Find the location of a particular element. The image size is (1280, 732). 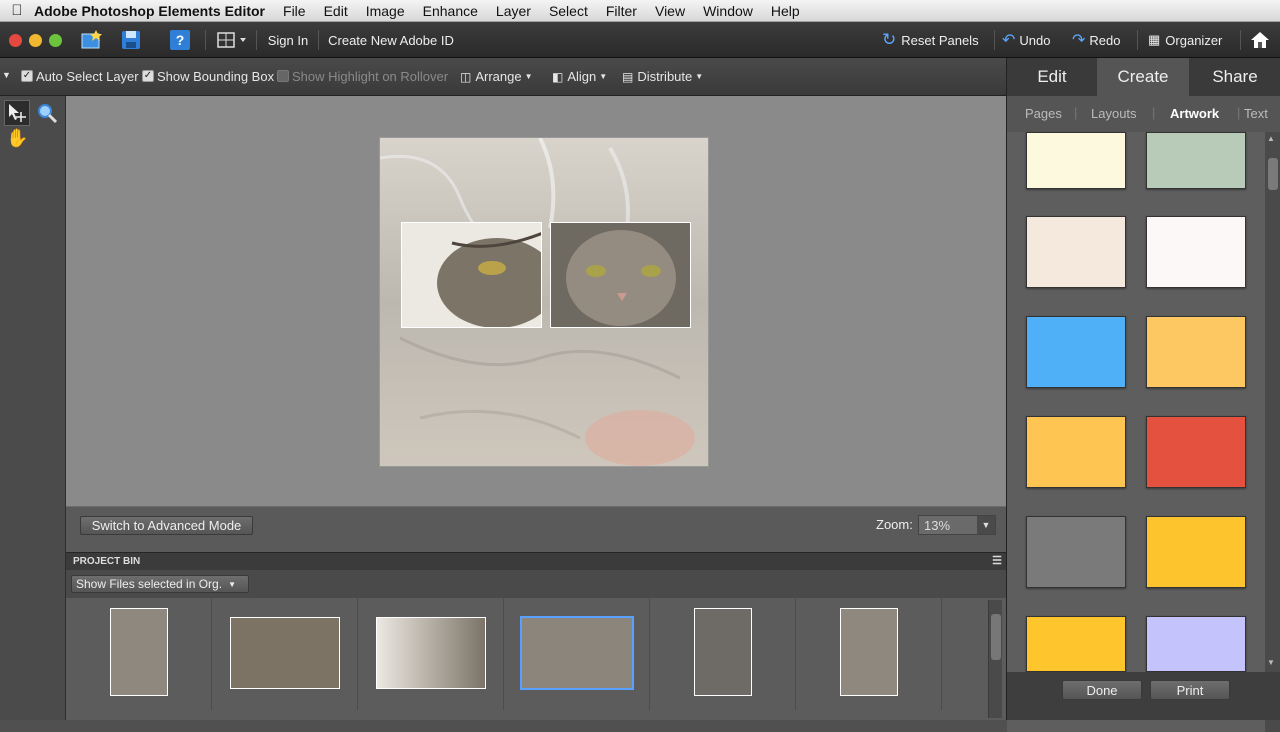

minimize-window-button is located at coordinates (35, 40).